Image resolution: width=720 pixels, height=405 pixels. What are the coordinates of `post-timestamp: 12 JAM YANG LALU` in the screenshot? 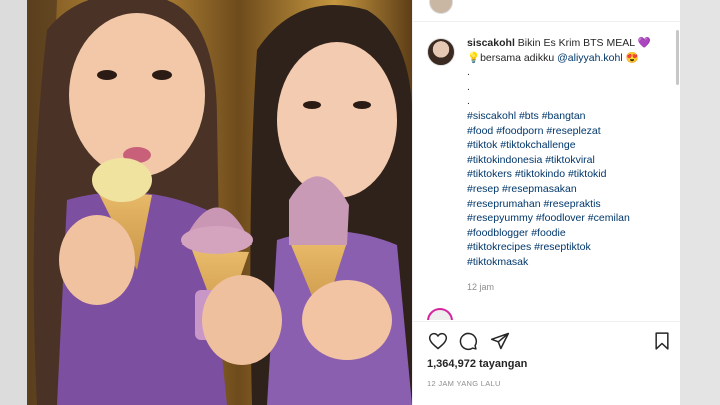 It's located at (464, 383).